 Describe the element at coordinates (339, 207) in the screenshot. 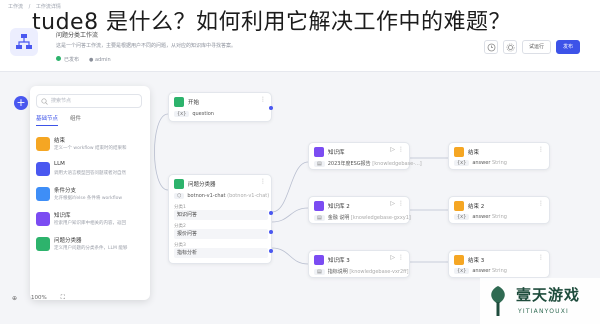

I see `node-title: 知识库 2` at that location.